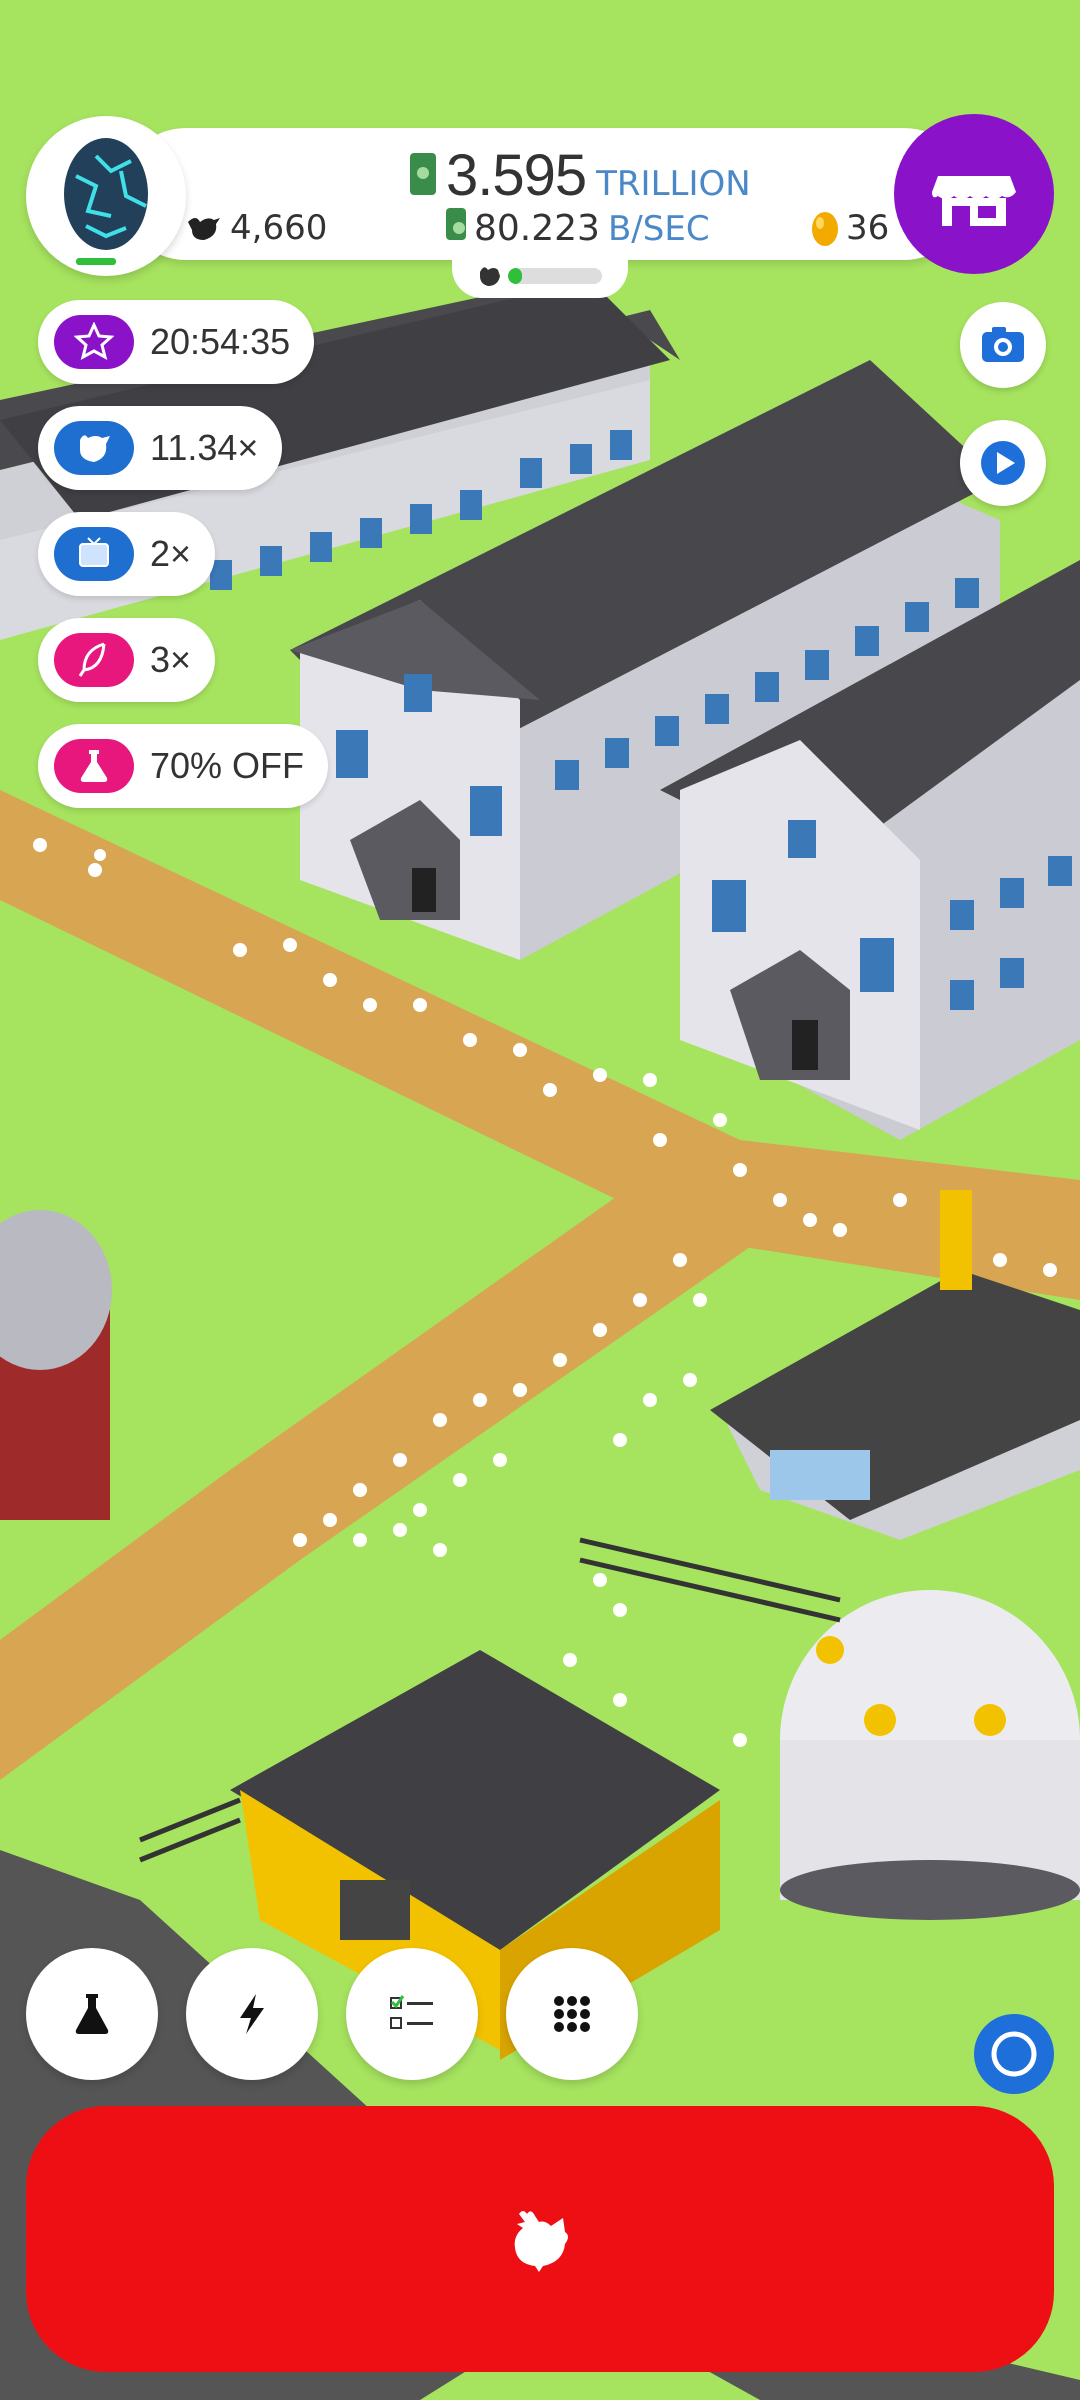 This screenshot has width=1080, height=2400. I want to click on boost-label: 70% OFF, so click(227, 765).